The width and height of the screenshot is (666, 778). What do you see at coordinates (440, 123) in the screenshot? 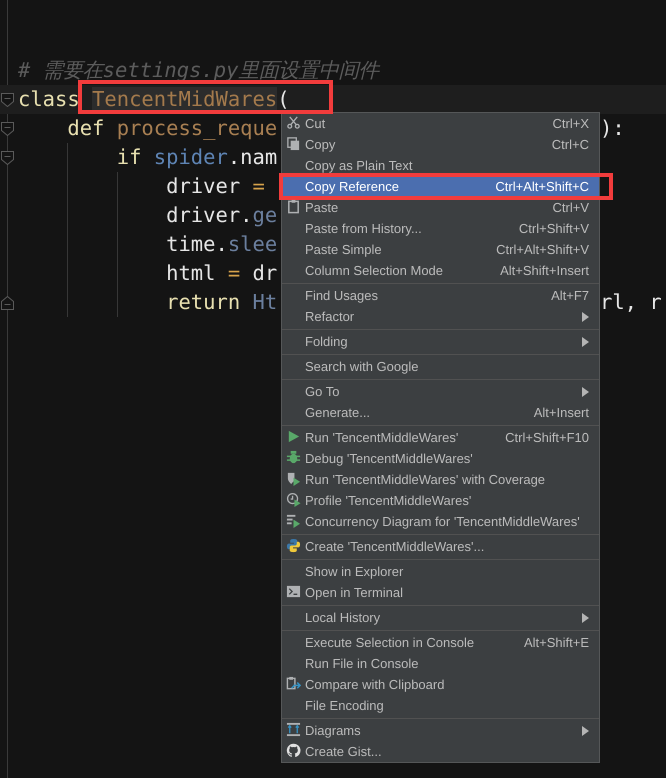
I see `menu-item: Cut Ctrl+X` at bounding box center [440, 123].